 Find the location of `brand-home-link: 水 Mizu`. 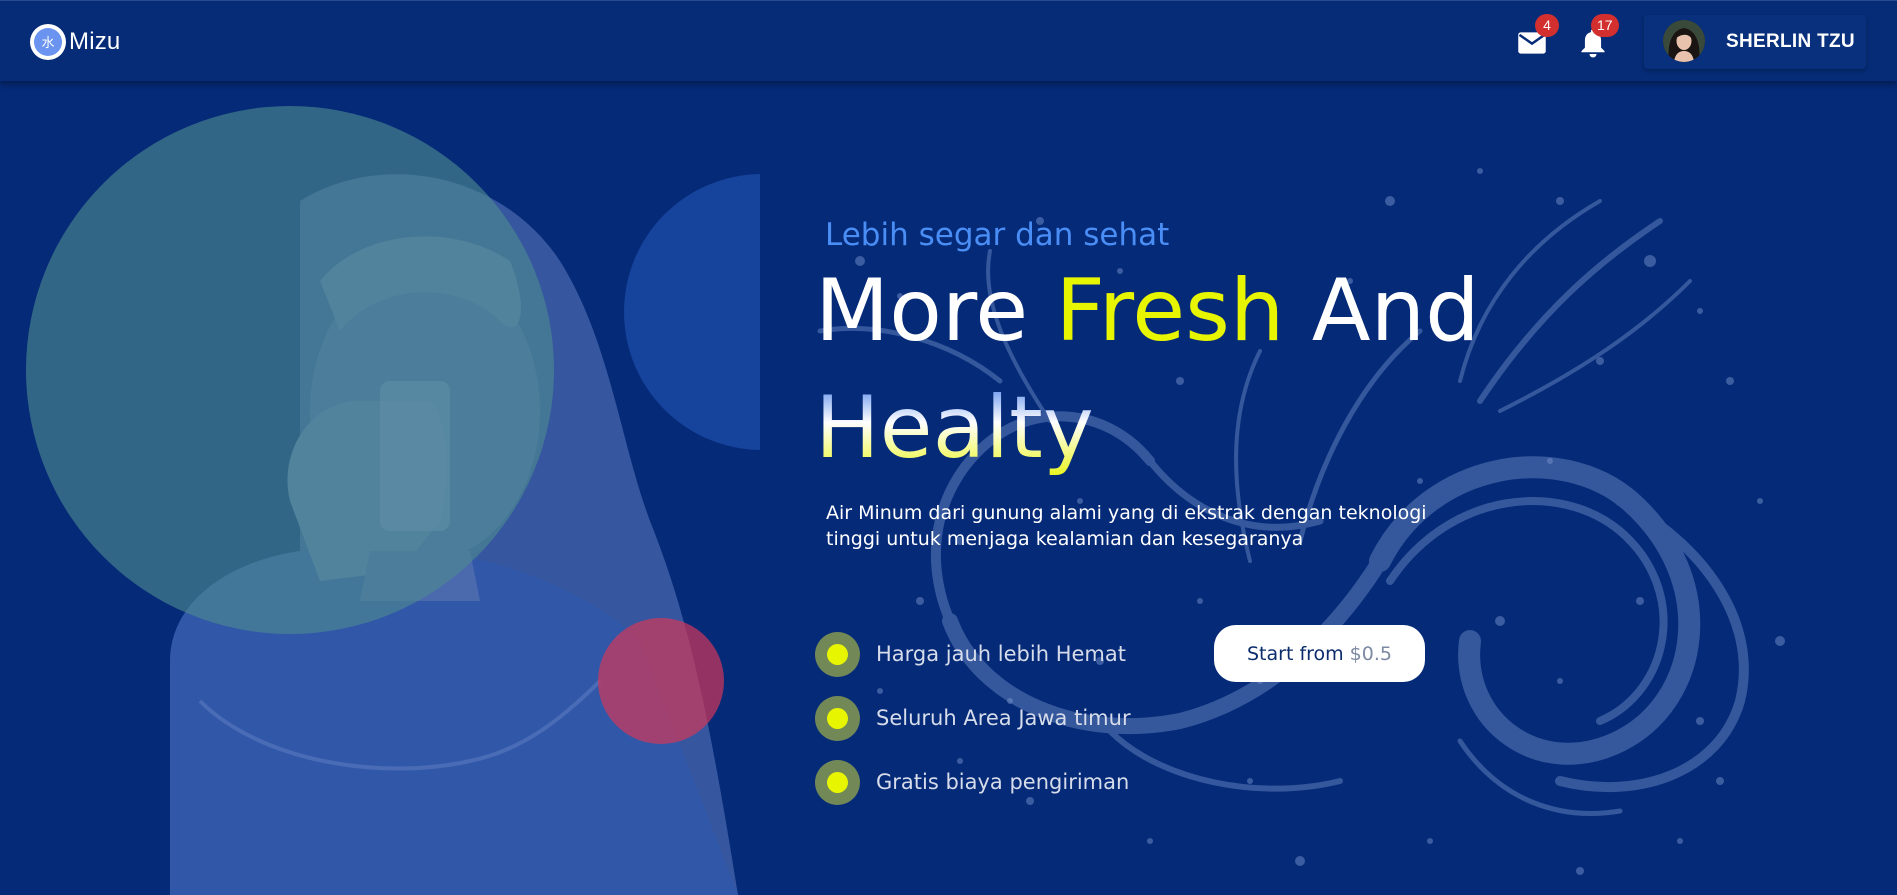

brand-home-link: 水 Mizu is located at coordinates (75, 42).